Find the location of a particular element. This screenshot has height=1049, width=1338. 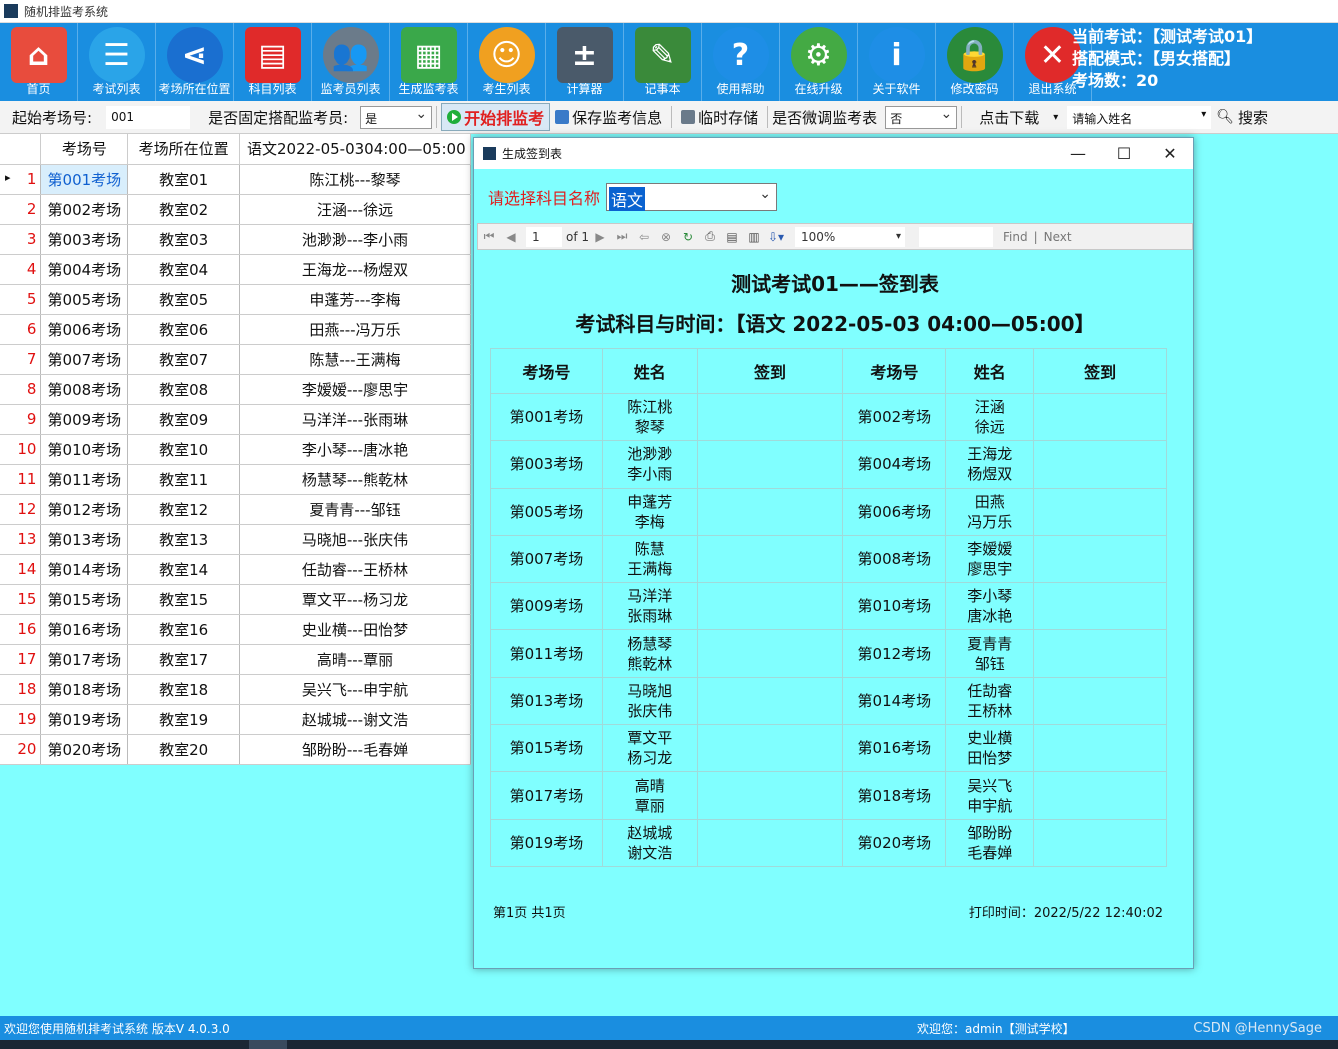

ribbon-button-share: ⋖ 考场所在位置 is located at coordinates (195, 62).